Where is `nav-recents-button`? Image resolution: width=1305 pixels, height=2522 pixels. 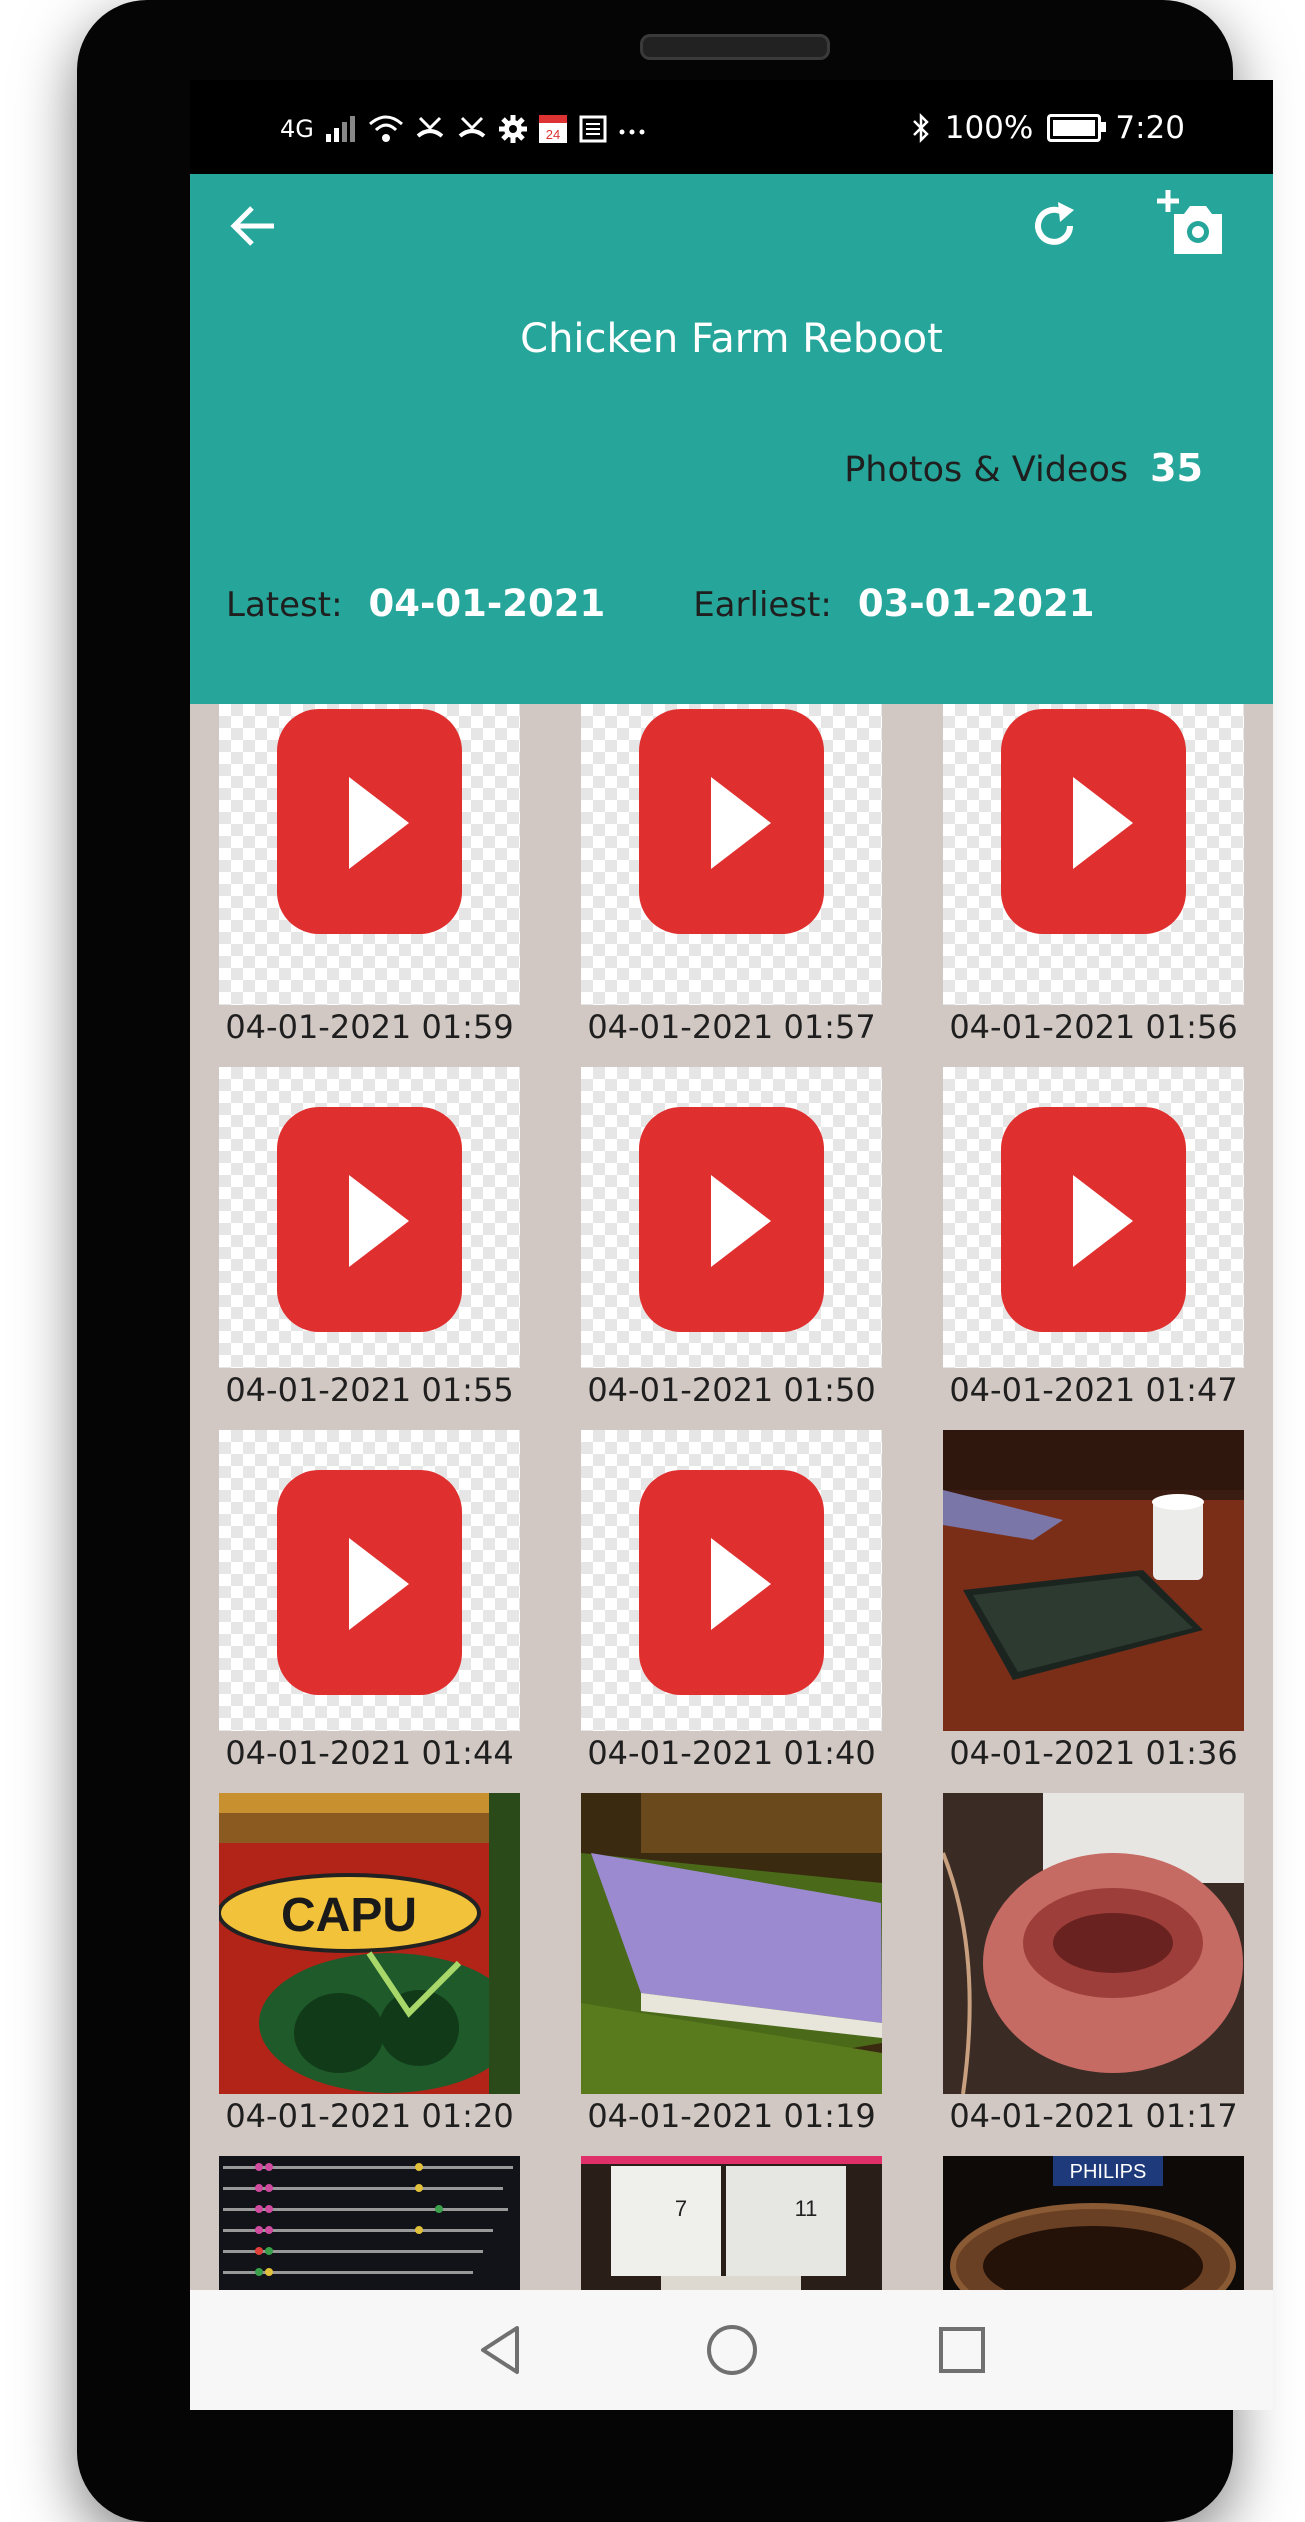
nav-recents-button is located at coordinates (962, 2350).